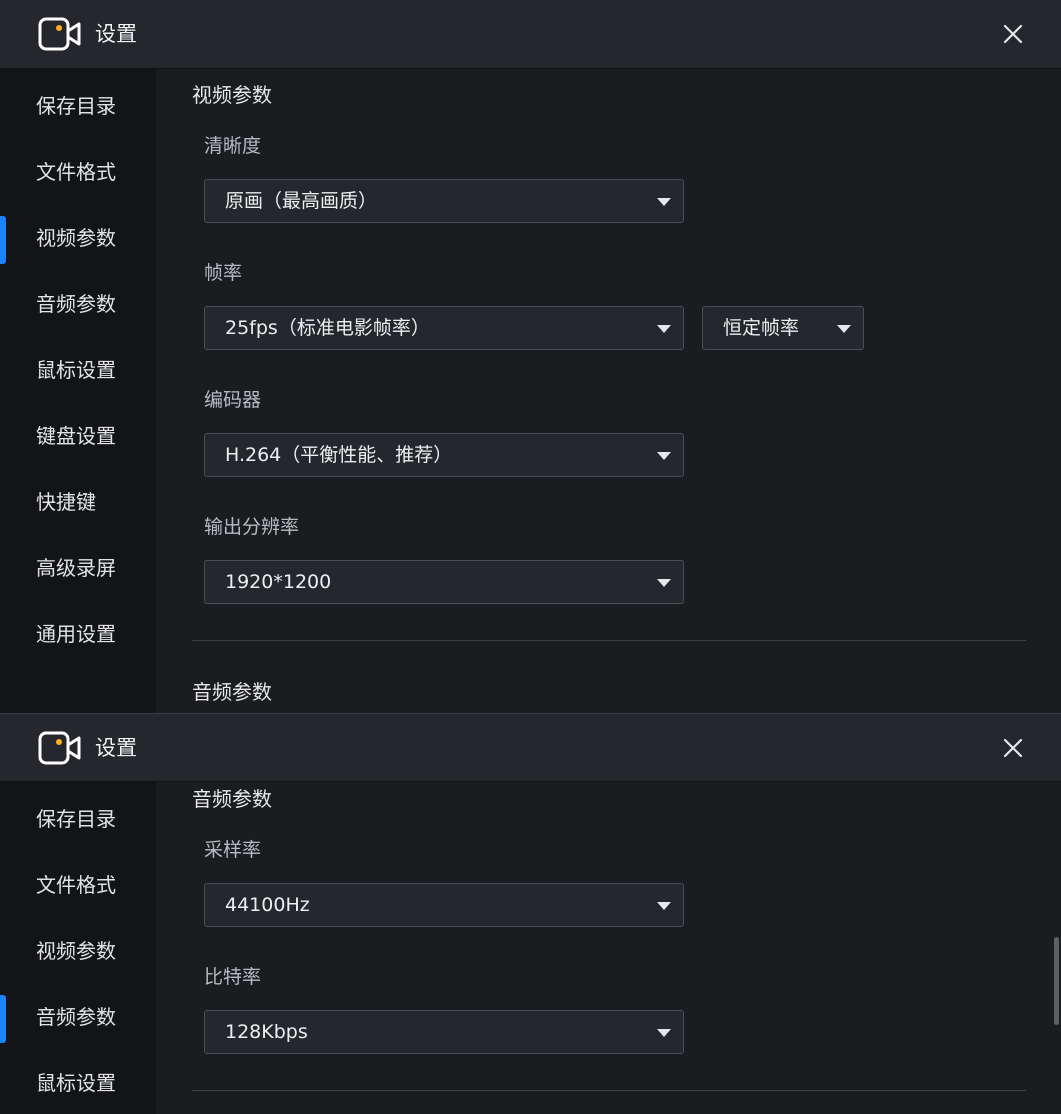 This screenshot has height=1114, width=1061. I want to click on bitrate-select: 128Kbps, so click(444, 1032).